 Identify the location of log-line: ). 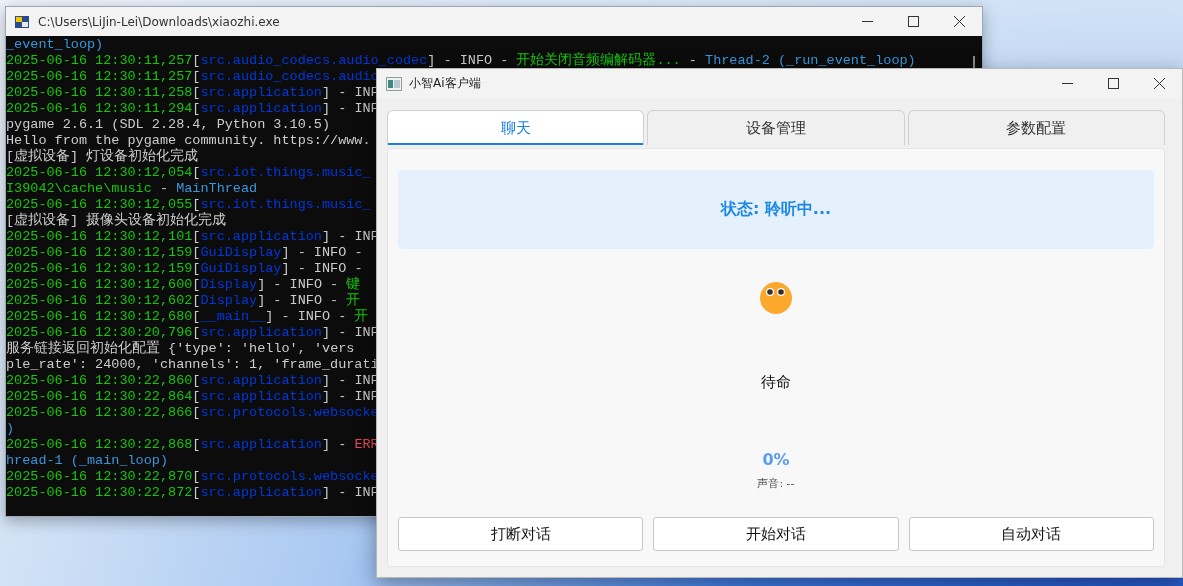
(10, 429).